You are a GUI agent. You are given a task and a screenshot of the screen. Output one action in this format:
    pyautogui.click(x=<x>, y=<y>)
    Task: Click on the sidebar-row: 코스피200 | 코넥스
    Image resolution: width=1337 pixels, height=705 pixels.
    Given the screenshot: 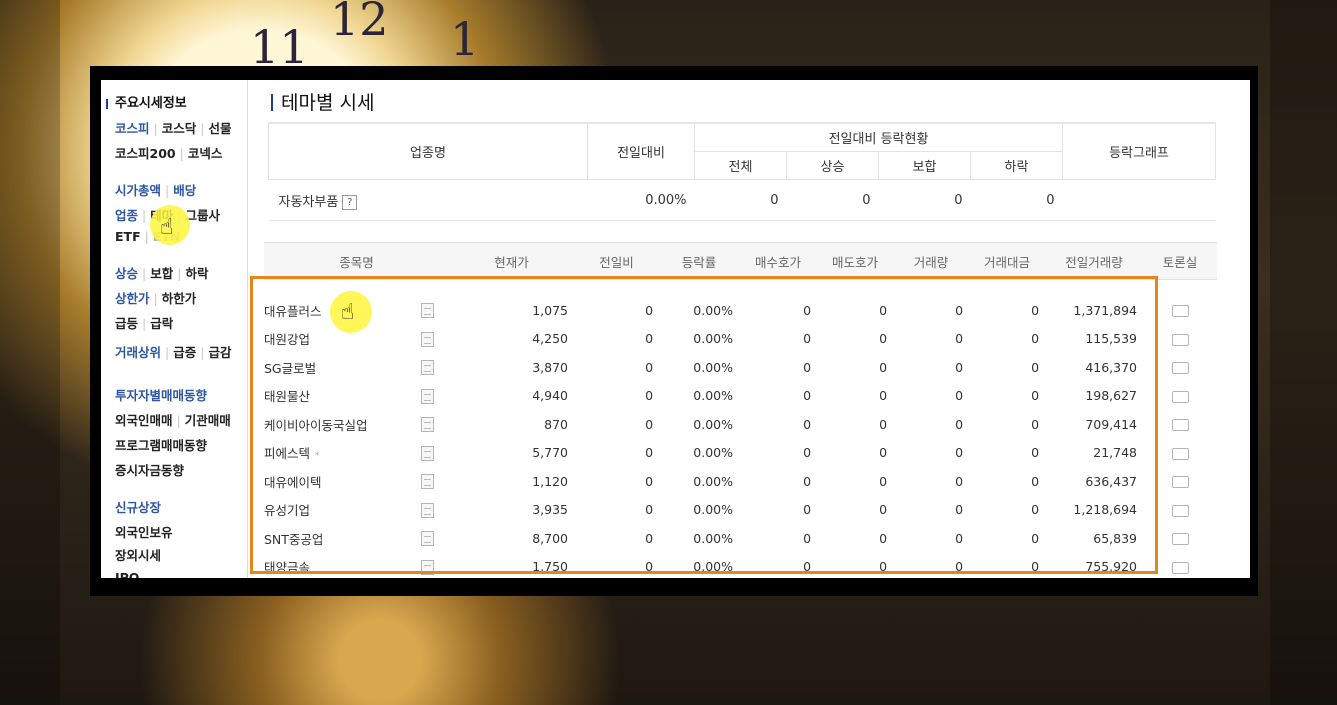 What is the action you would take?
    pyautogui.click(x=168, y=152)
    